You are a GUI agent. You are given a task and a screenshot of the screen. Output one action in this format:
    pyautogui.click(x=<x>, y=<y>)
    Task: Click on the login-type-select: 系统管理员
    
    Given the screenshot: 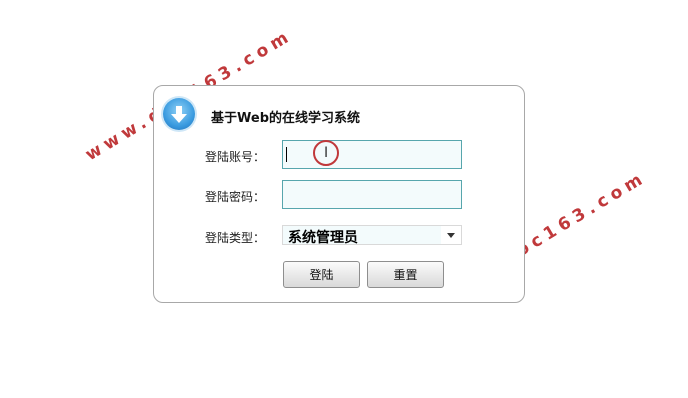 What is the action you would take?
    pyautogui.click(x=372, y=235)
    